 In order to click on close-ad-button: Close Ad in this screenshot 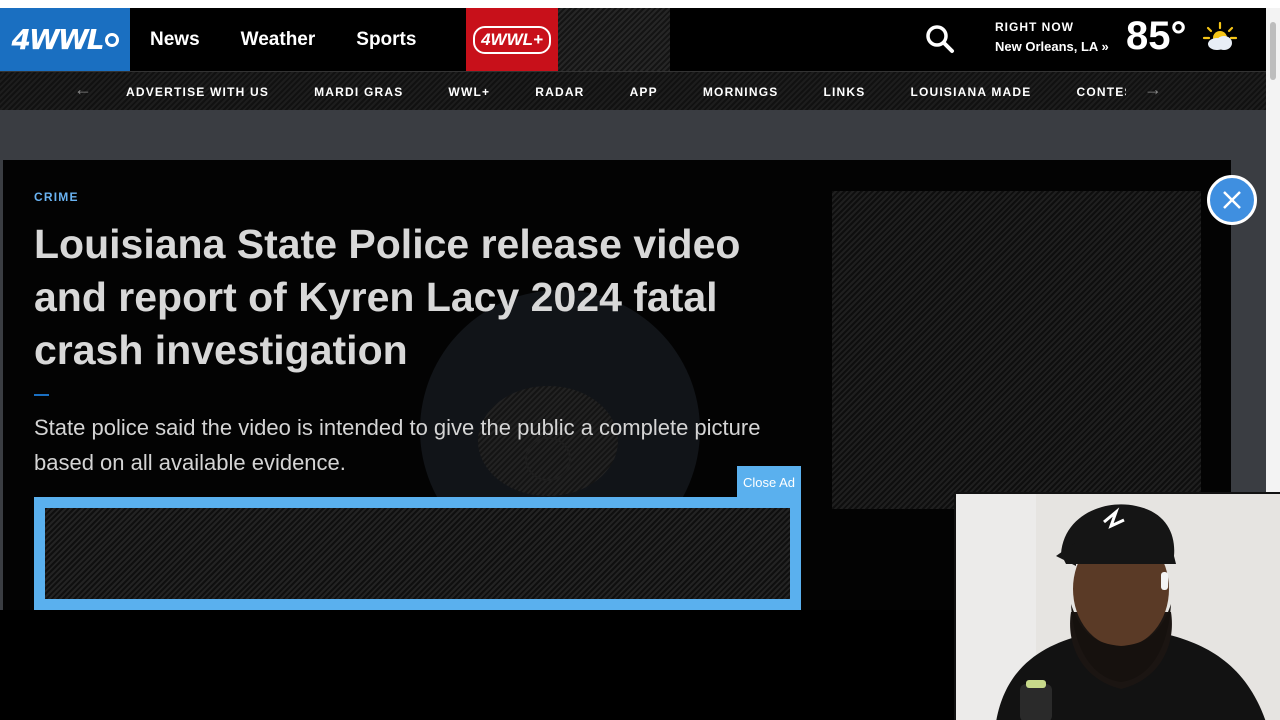, I will do `click(769, 482)`.